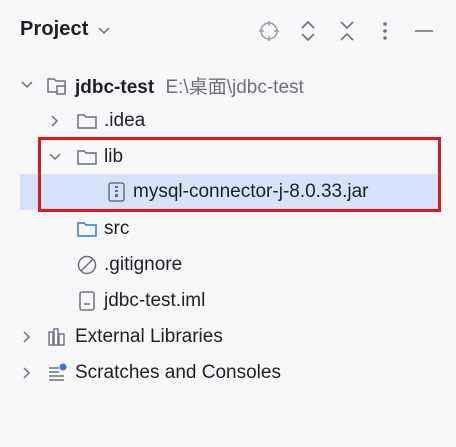 The image size is (456, 447). Describe the element at coordinates (228, 265) in the screenshot. I see `tree-row-gitignore: .gitignore` at that location.